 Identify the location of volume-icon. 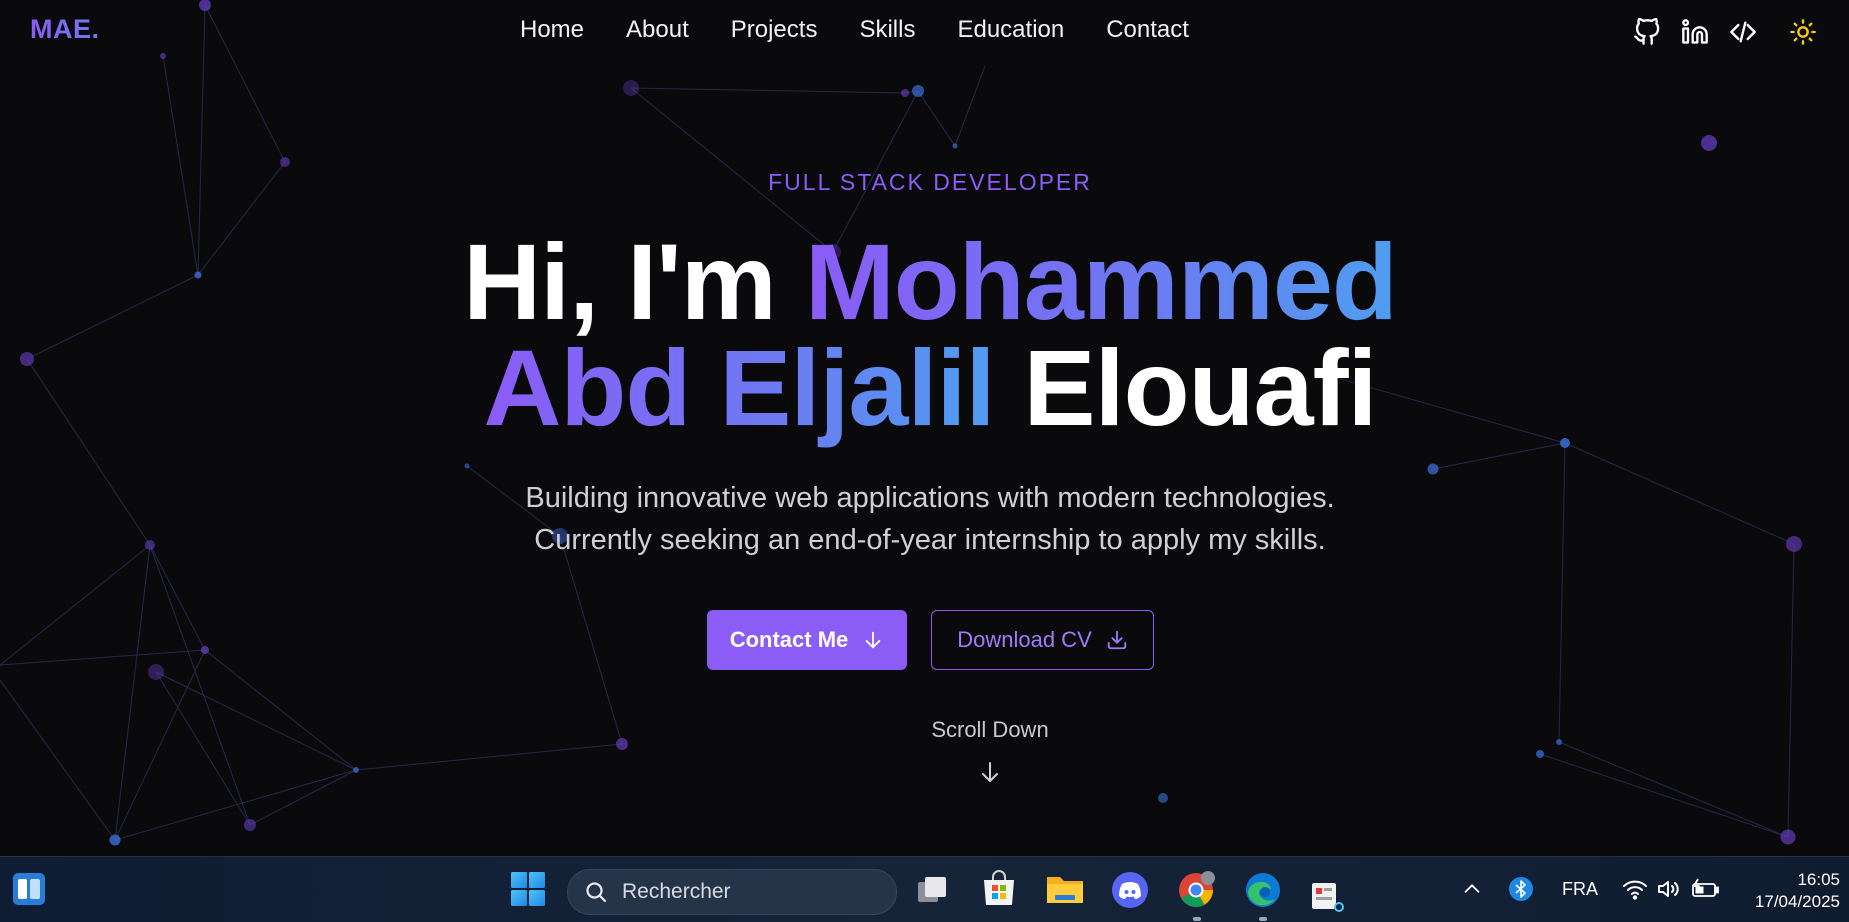
(1669, 889).